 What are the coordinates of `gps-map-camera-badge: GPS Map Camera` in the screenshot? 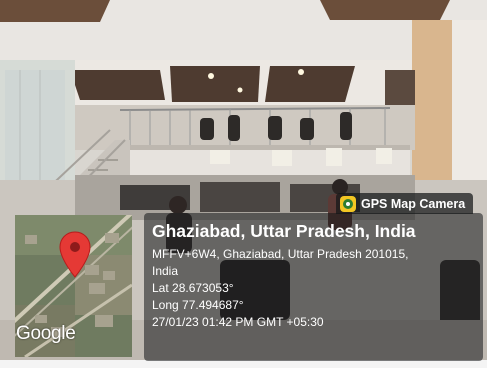 It's located at (405, 203).